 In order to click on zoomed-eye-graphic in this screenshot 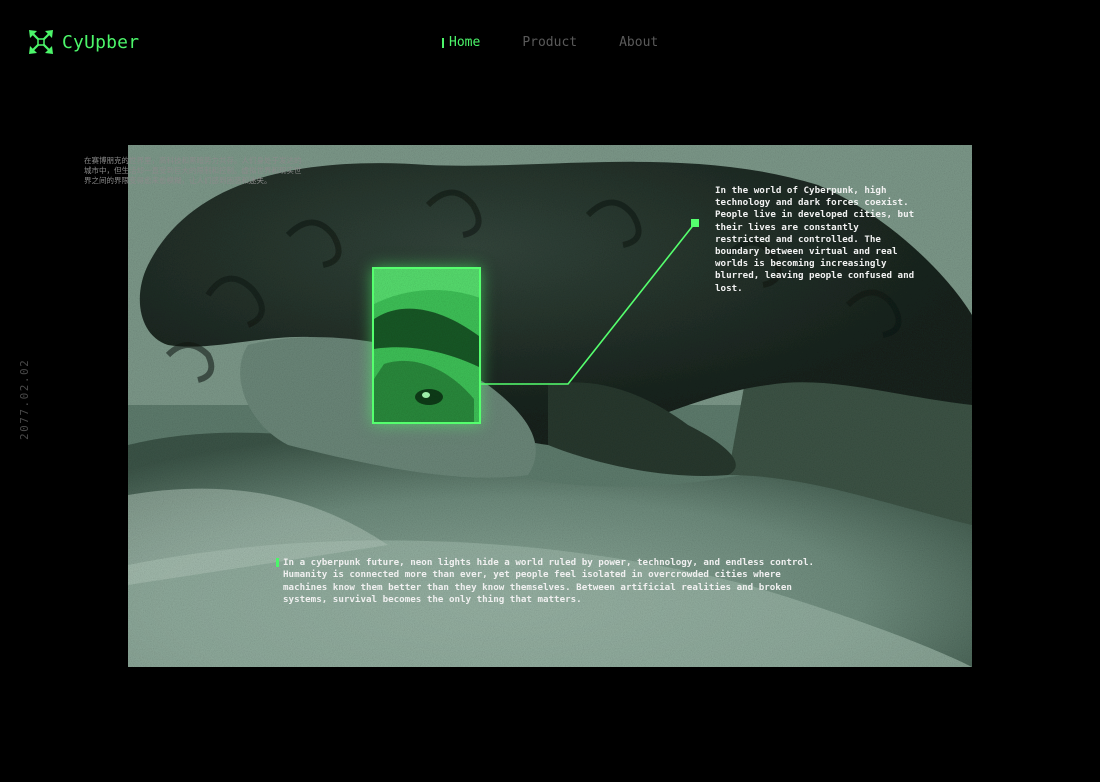, I will do `click(426, 345)`.